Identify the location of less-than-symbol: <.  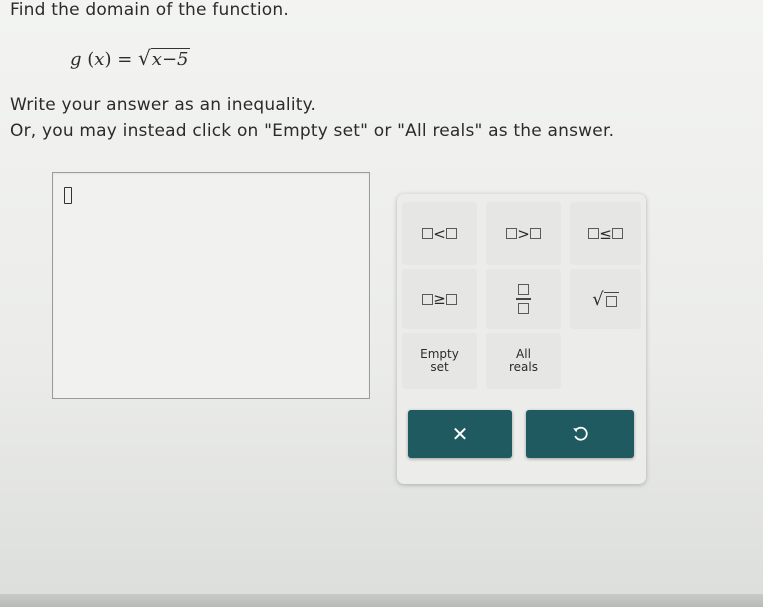
(439, 233).